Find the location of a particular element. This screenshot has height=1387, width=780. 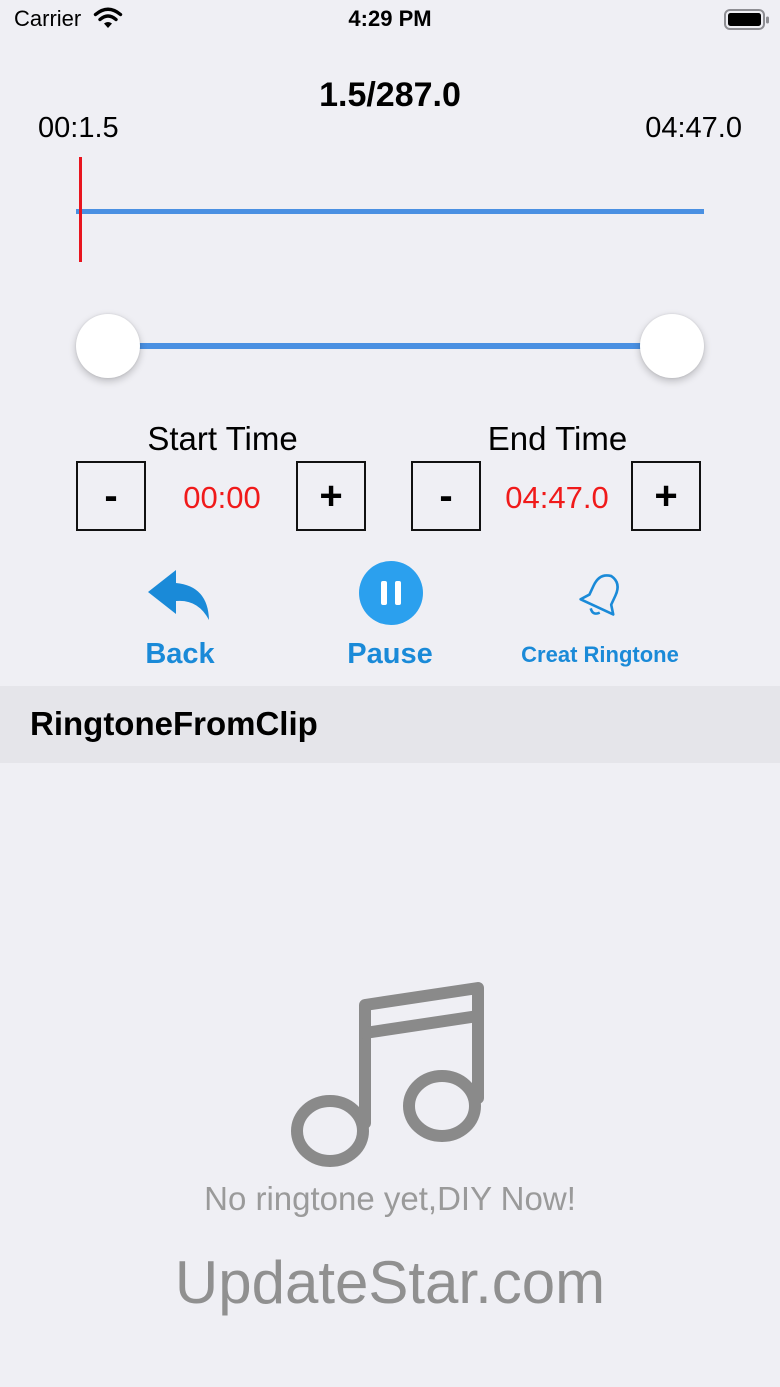

clip-range-track is located at coordinates (390, 346).